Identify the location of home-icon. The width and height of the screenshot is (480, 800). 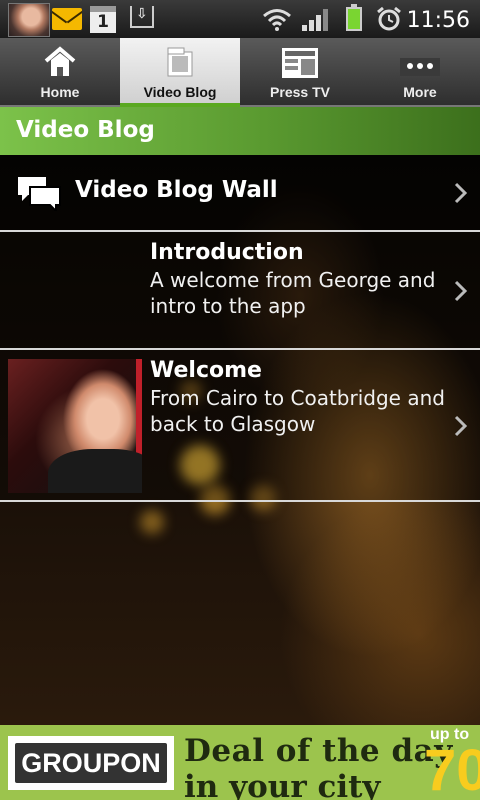
(60, 61).